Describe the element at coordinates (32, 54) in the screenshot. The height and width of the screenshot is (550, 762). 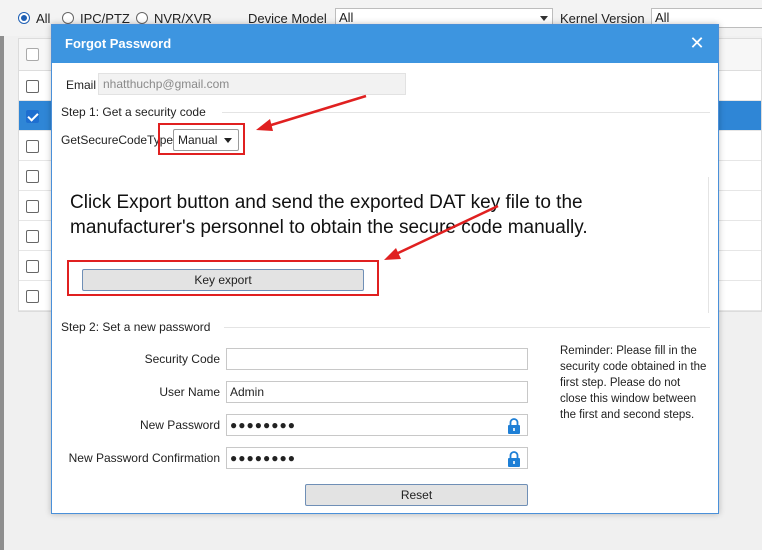
I see `select-all-checkbox` at that location.